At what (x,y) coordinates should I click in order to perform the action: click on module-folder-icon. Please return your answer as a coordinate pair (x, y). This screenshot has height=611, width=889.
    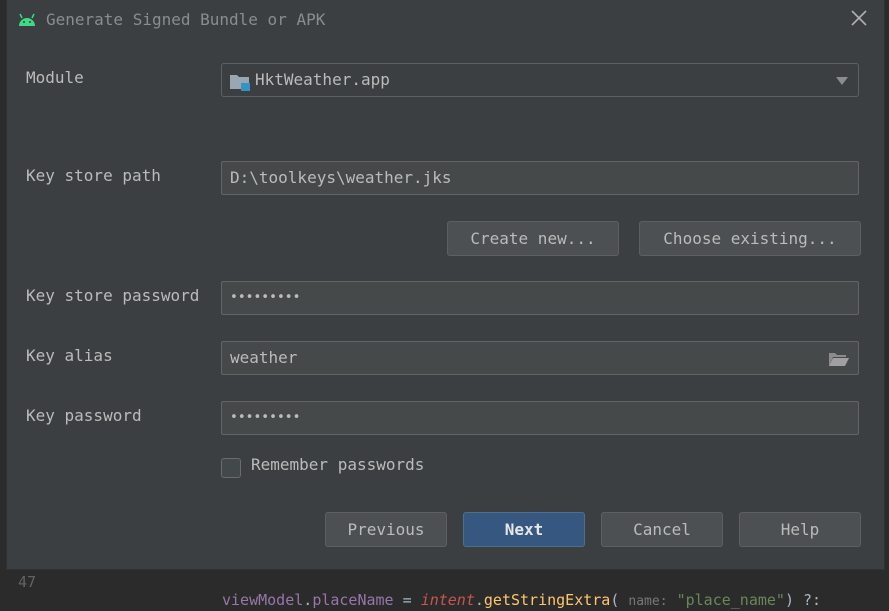
    Looking at the image, I should click on (240, 83).